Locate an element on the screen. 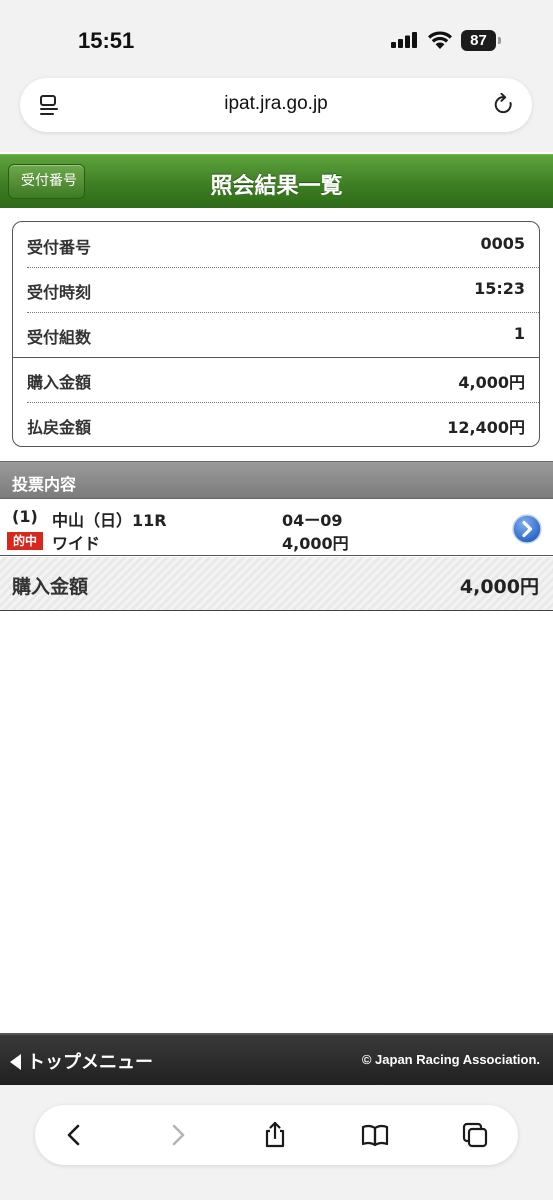 The width and height of the screenshot is (553, 1200). page-header: 受付番号 照会結果一覧 is located at coordinates (276, 181).